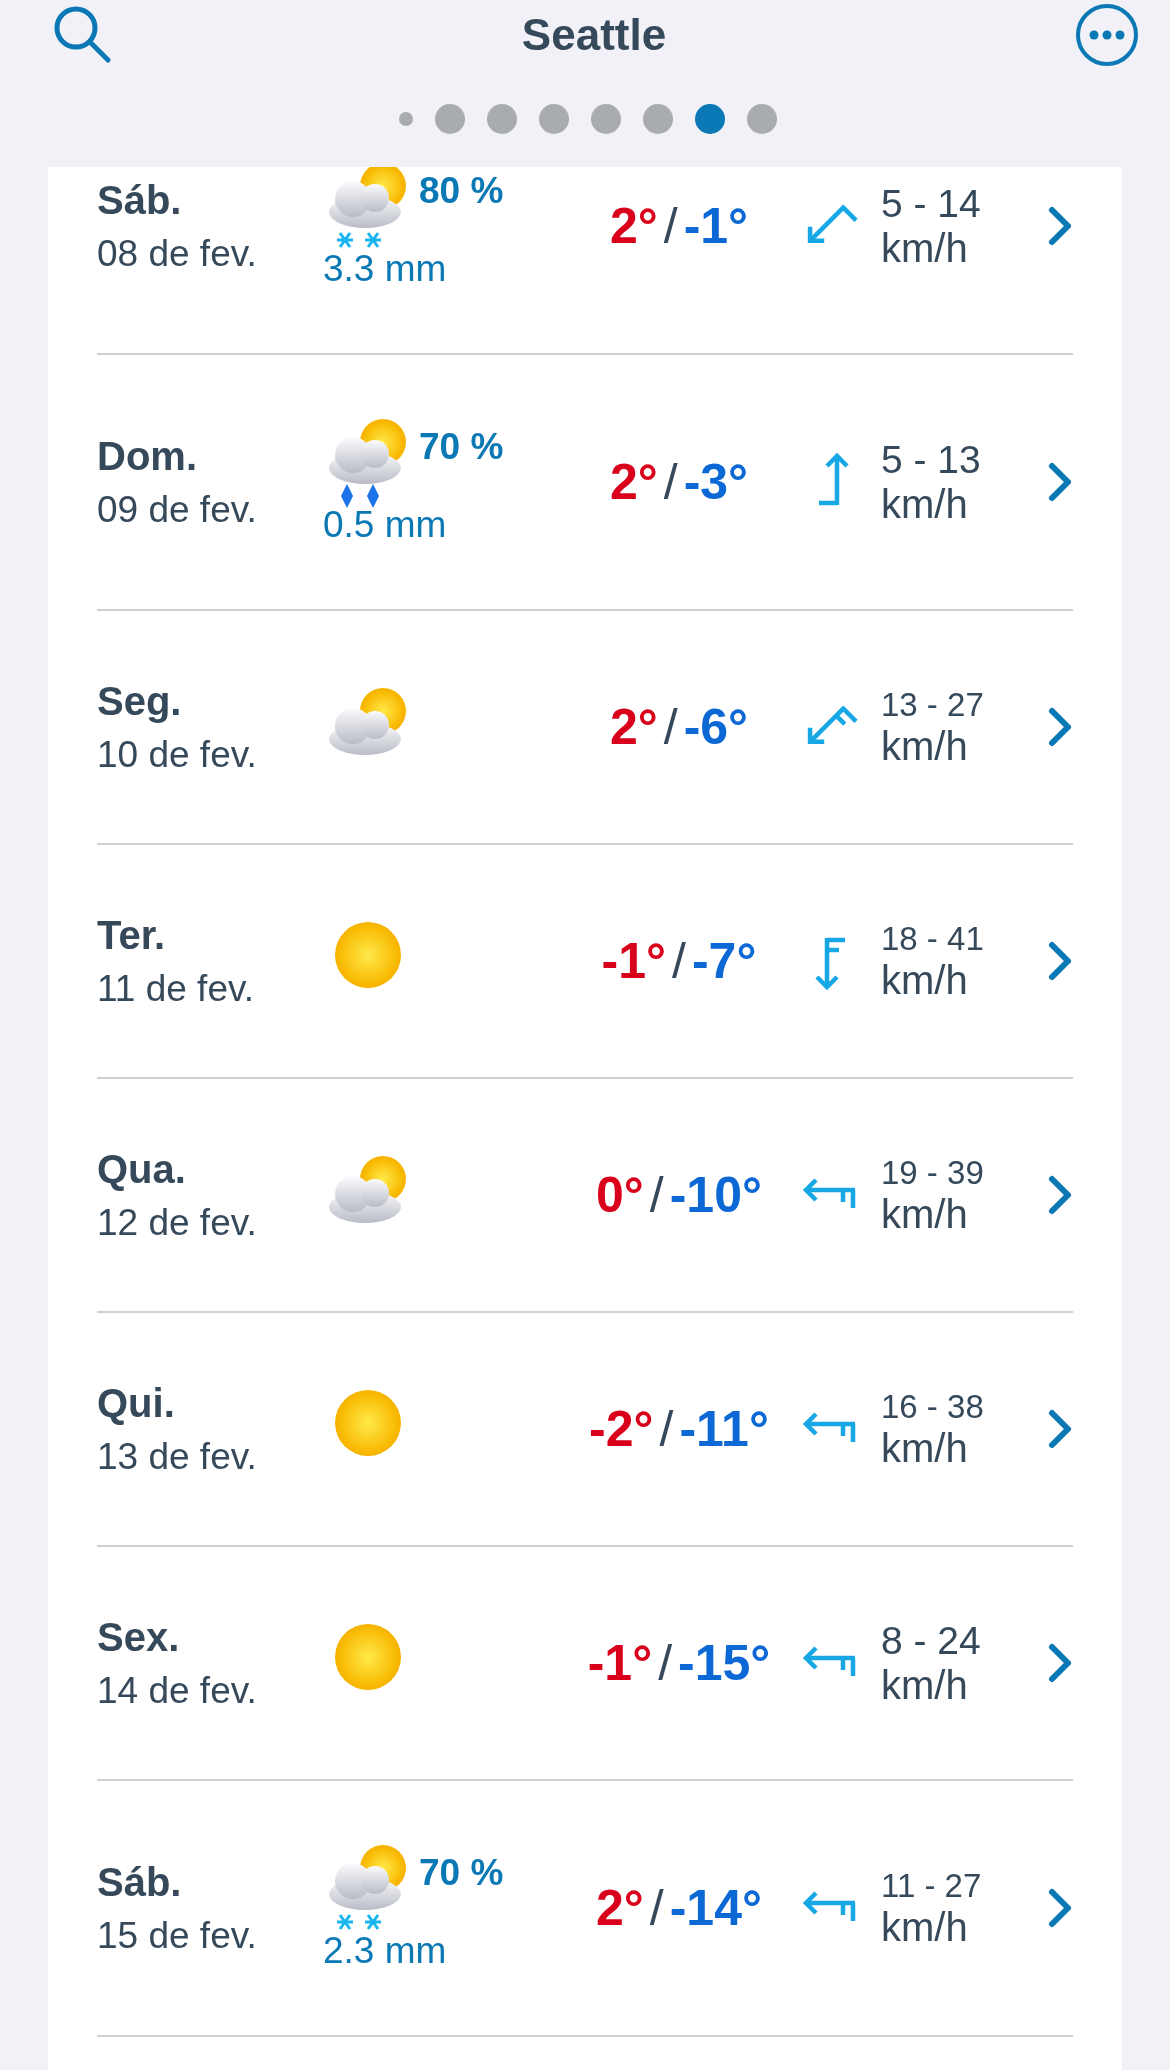 Image resolution: width=1170 pixels, height=2070 pixels. Describe the element at coordinates (177, 1690) in the screenshot. I see `day-date: 14 de fev.` at that location.